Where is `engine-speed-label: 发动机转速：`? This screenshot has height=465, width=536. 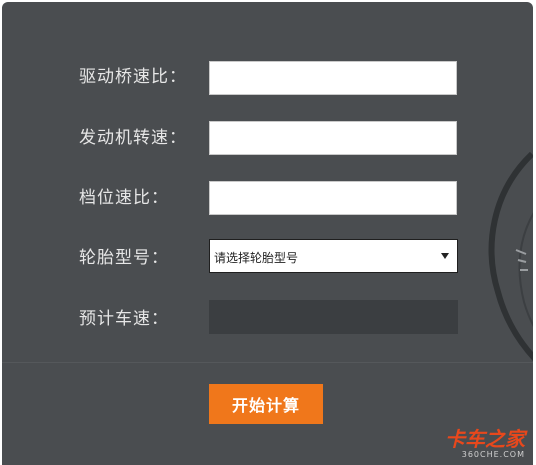 engine-speed-label: 发动机转速： is located at coordinates (133, 138).